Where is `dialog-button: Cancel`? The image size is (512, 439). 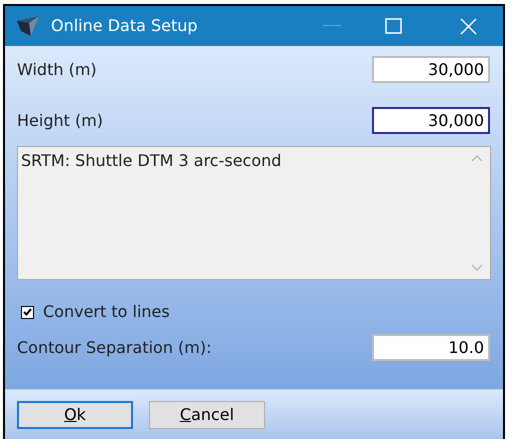
dialog-button: Cancel is located at coordinates (207, 414).